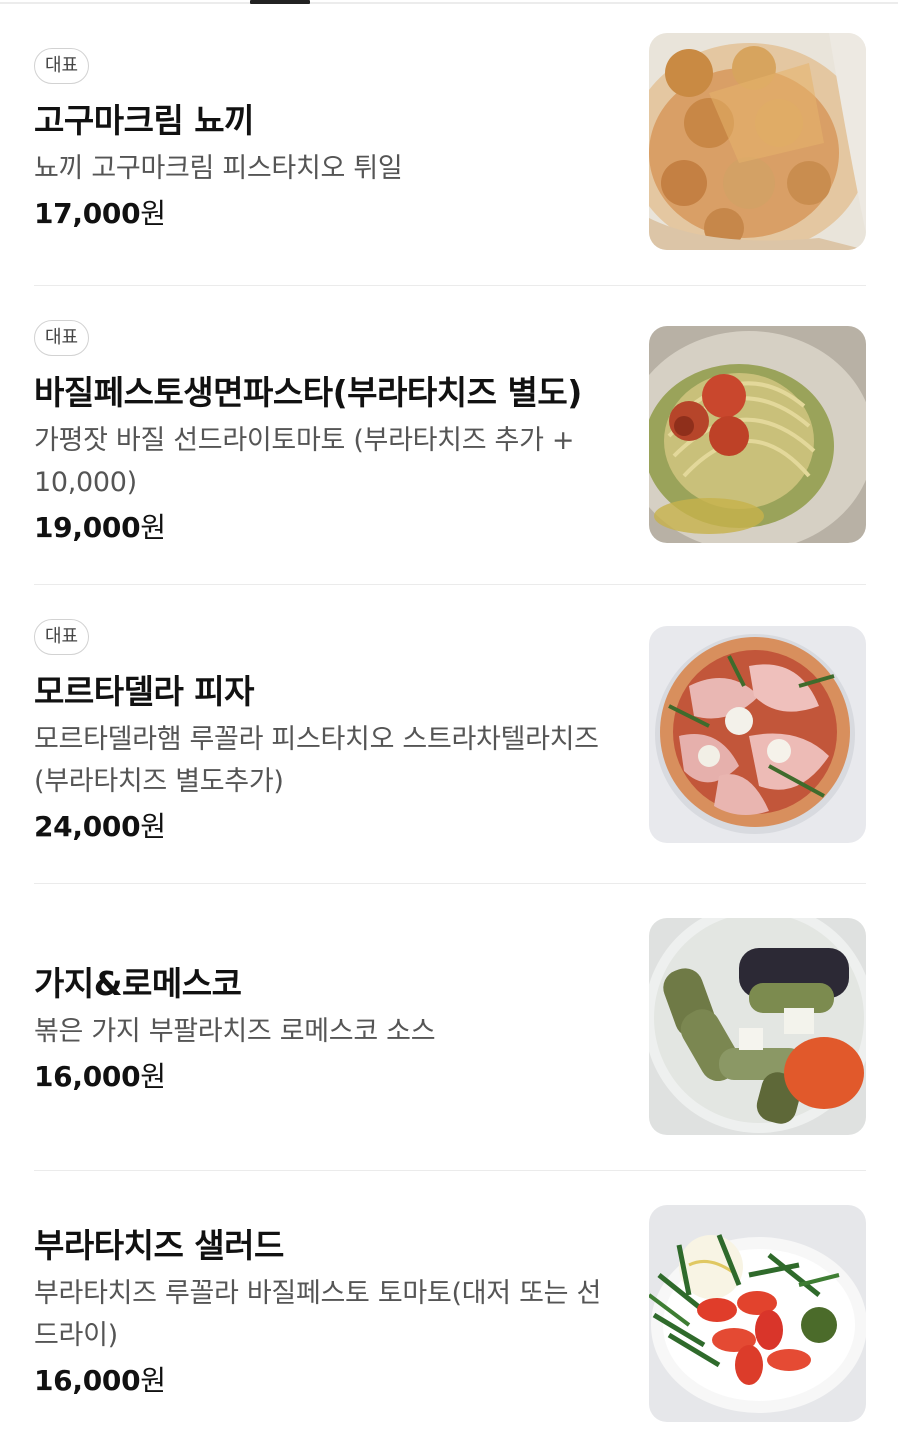 This screenshot has height=1456, width=898. Describe the element at coordinates (218, 168) in the screenshot. I see `menu-item-description: 뇨끼 고구마크림 피스타치오 튀일` at that location.